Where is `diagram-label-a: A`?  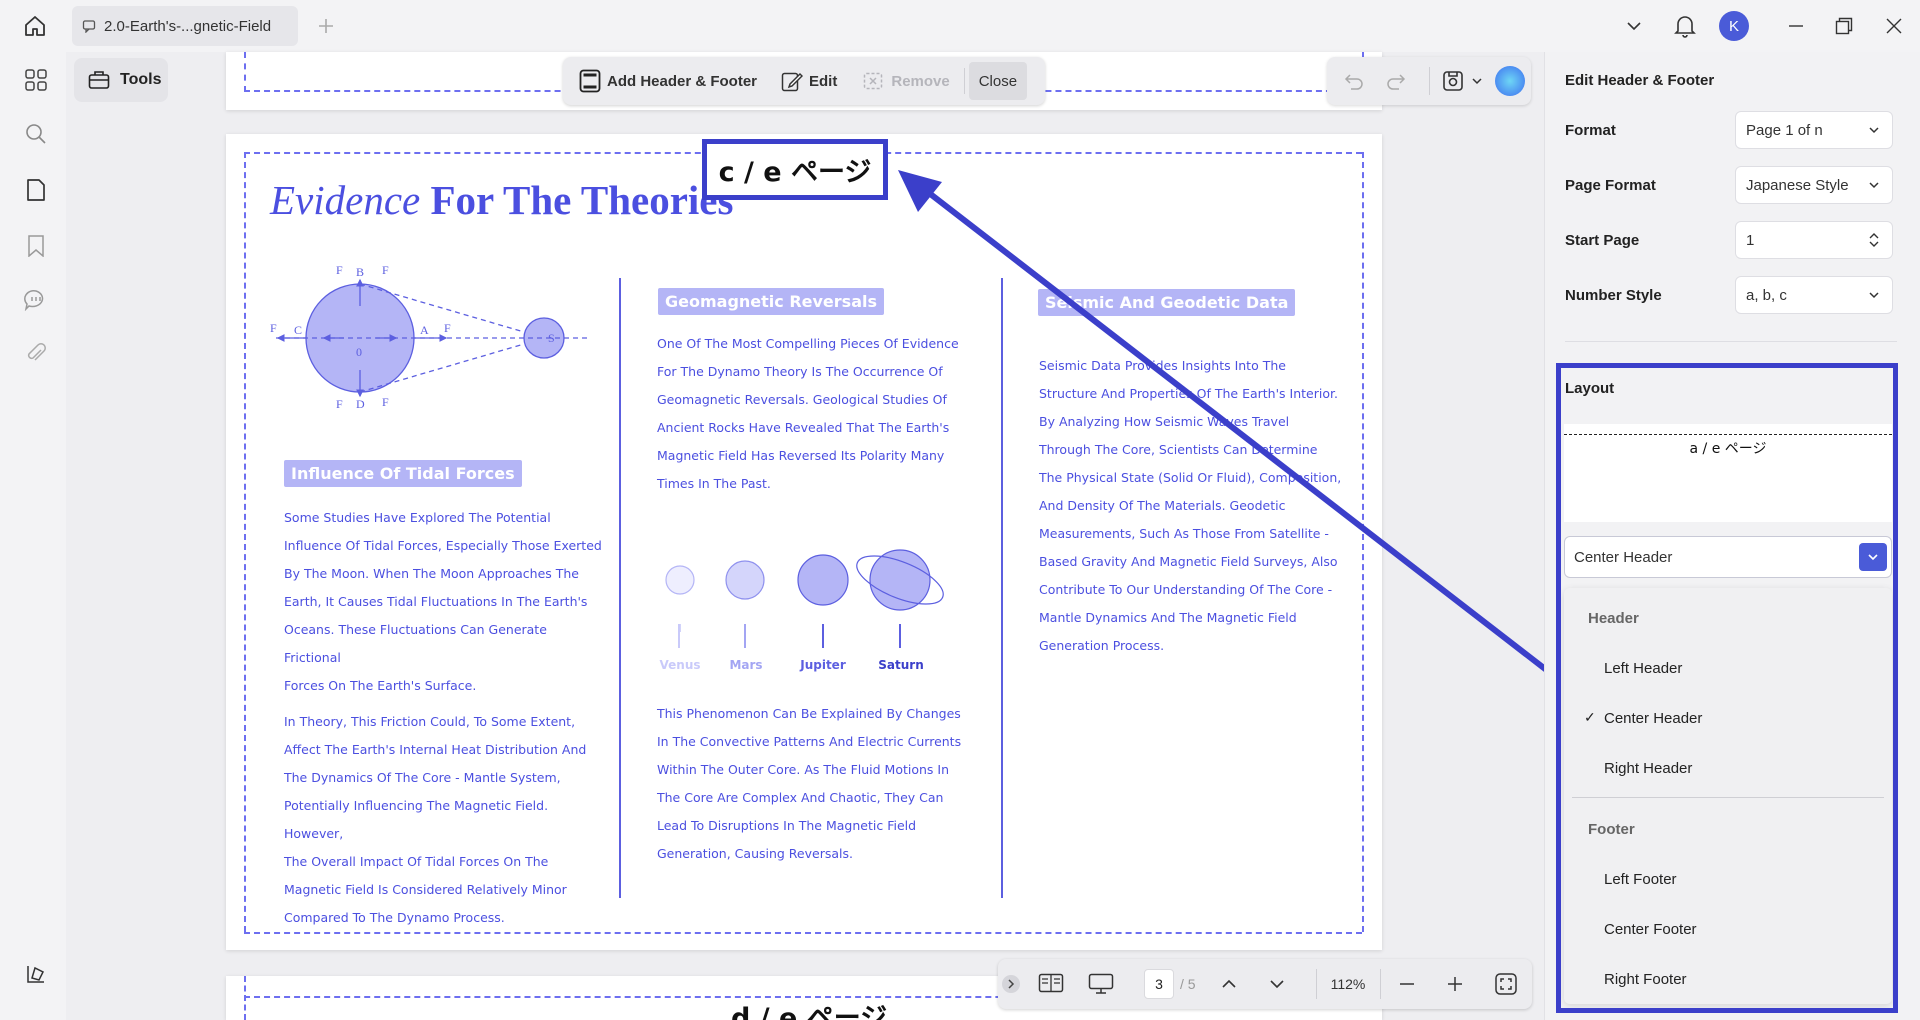 diagram-label-a: A is located at coordinates (424, 330).